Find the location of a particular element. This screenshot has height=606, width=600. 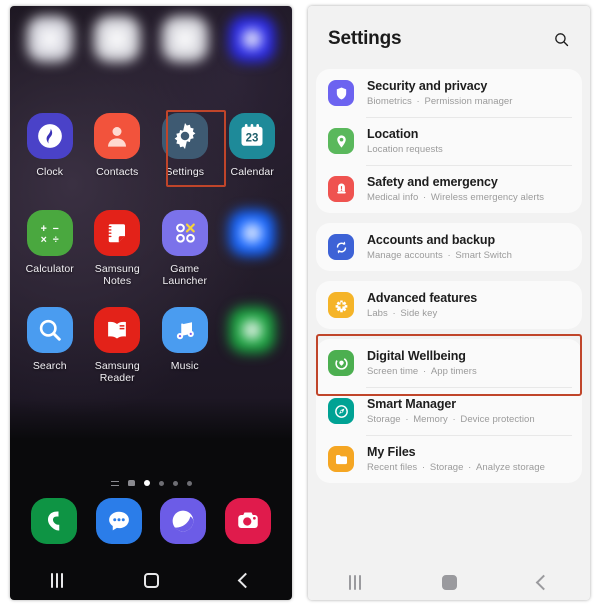

dock-app-messages is located at coordinates (118, 521).